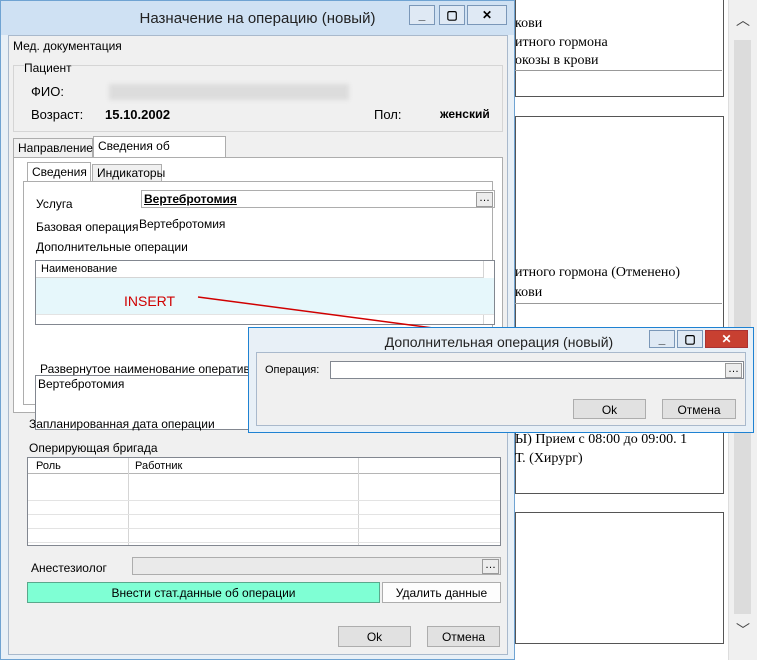 Image resolution: width=757 pixels, height=660 pixels. What do you see at coordinates (388, 114) in the screenshot?
I see `sex-label: Пол:` at bounding box center [388, 114].